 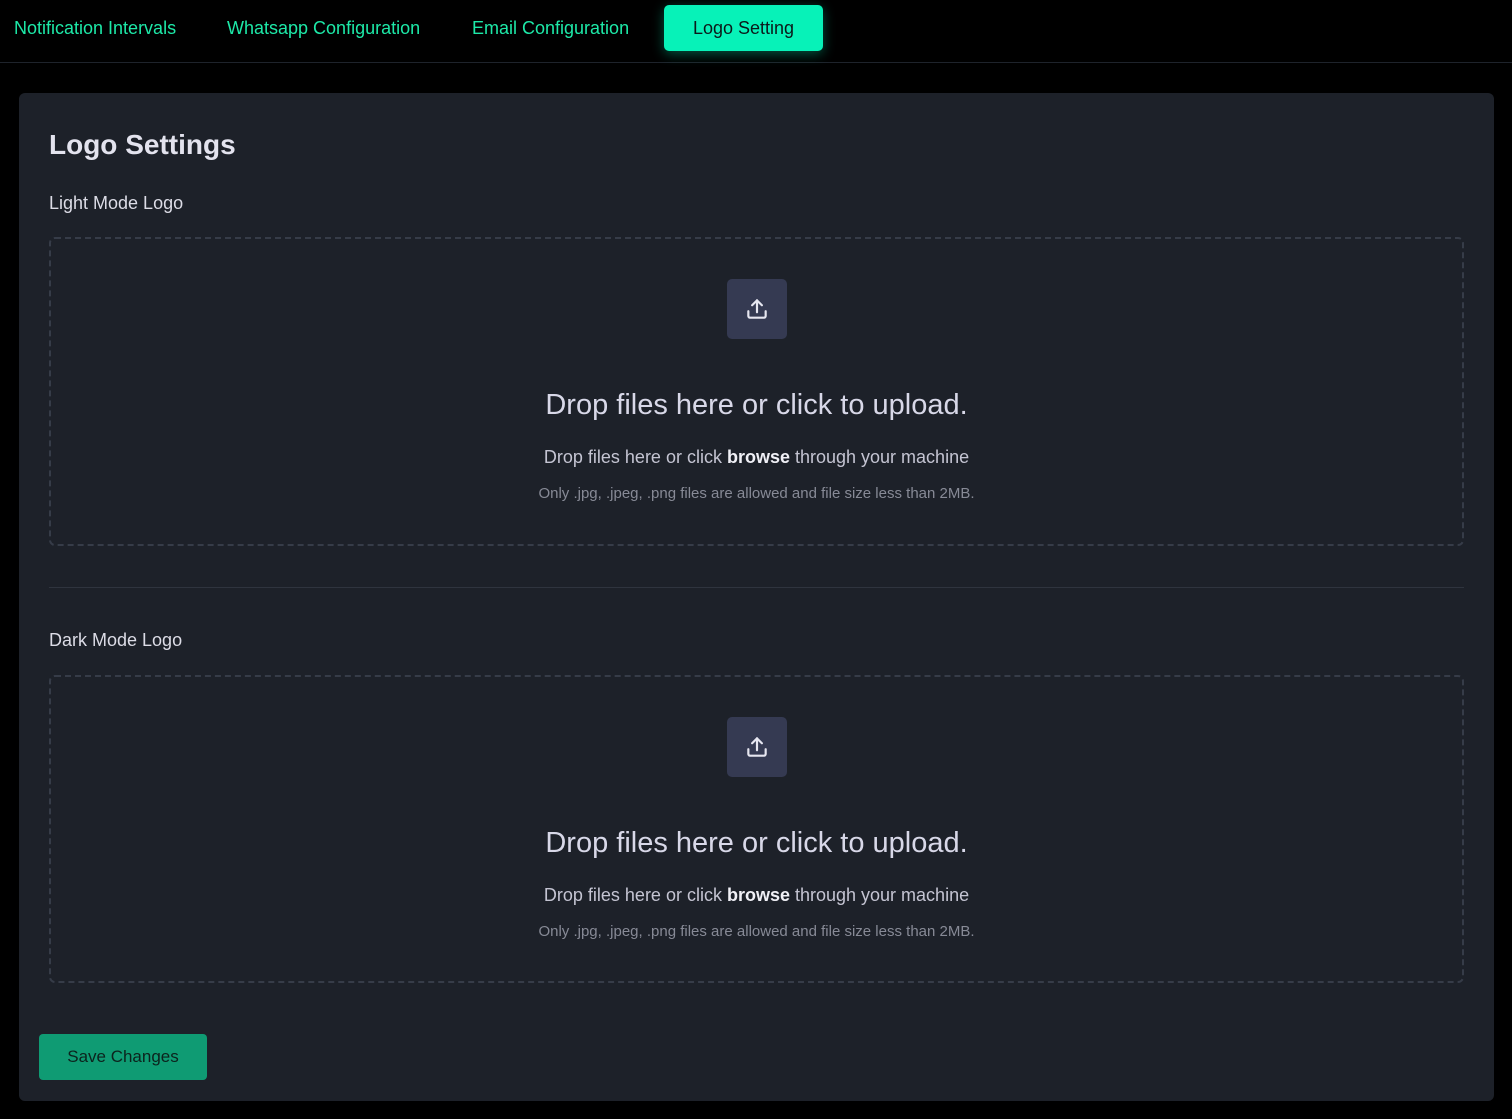 I want to click on light-mode-logo-label: Light Mode Logo, so click(x=116, y=203).